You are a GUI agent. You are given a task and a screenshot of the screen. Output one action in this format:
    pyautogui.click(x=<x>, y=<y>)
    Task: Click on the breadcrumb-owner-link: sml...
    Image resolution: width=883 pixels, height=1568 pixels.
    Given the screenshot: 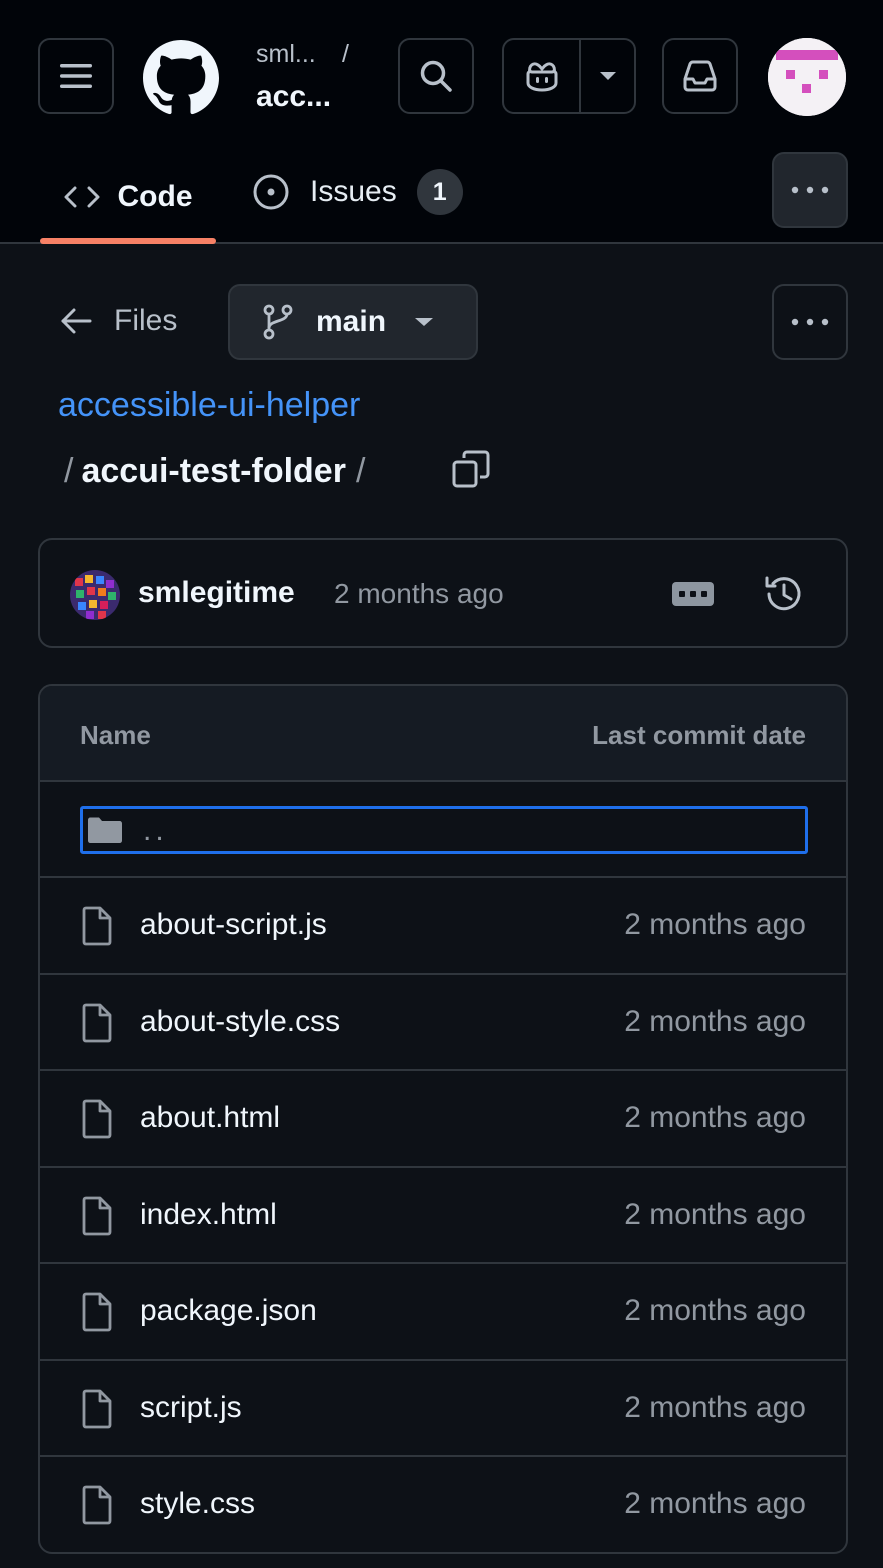 What is the action you would take?
    pyautogui.click(x=286, y=54)
    